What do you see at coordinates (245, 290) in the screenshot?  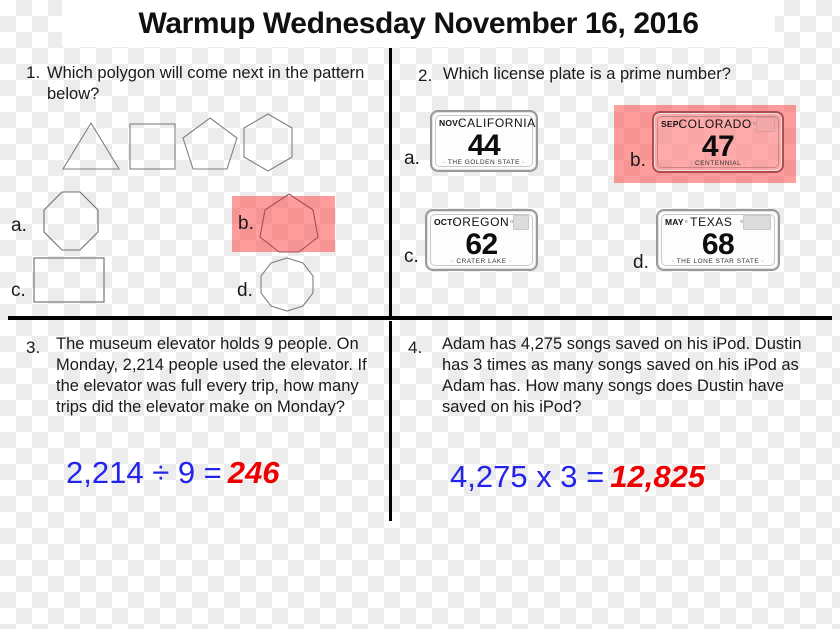 I see `option-d-label: d.` at bounding box center [245, 290].